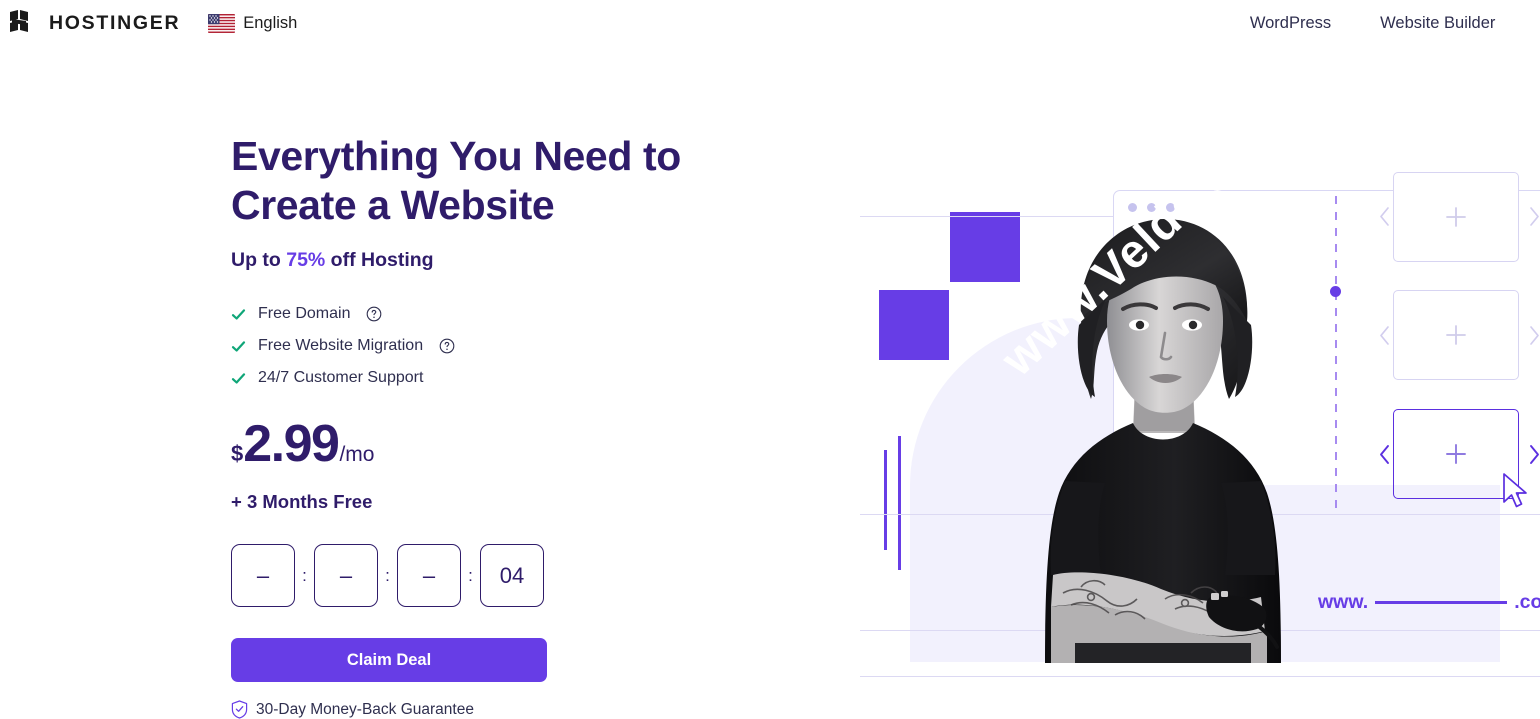 Image resolution: width=1540 pixels, height=719 pixels. What do you see at coordinates (1336, 356) in the screenshot?
I see `dashed-guide-line` at bounding box center [1336, 356].